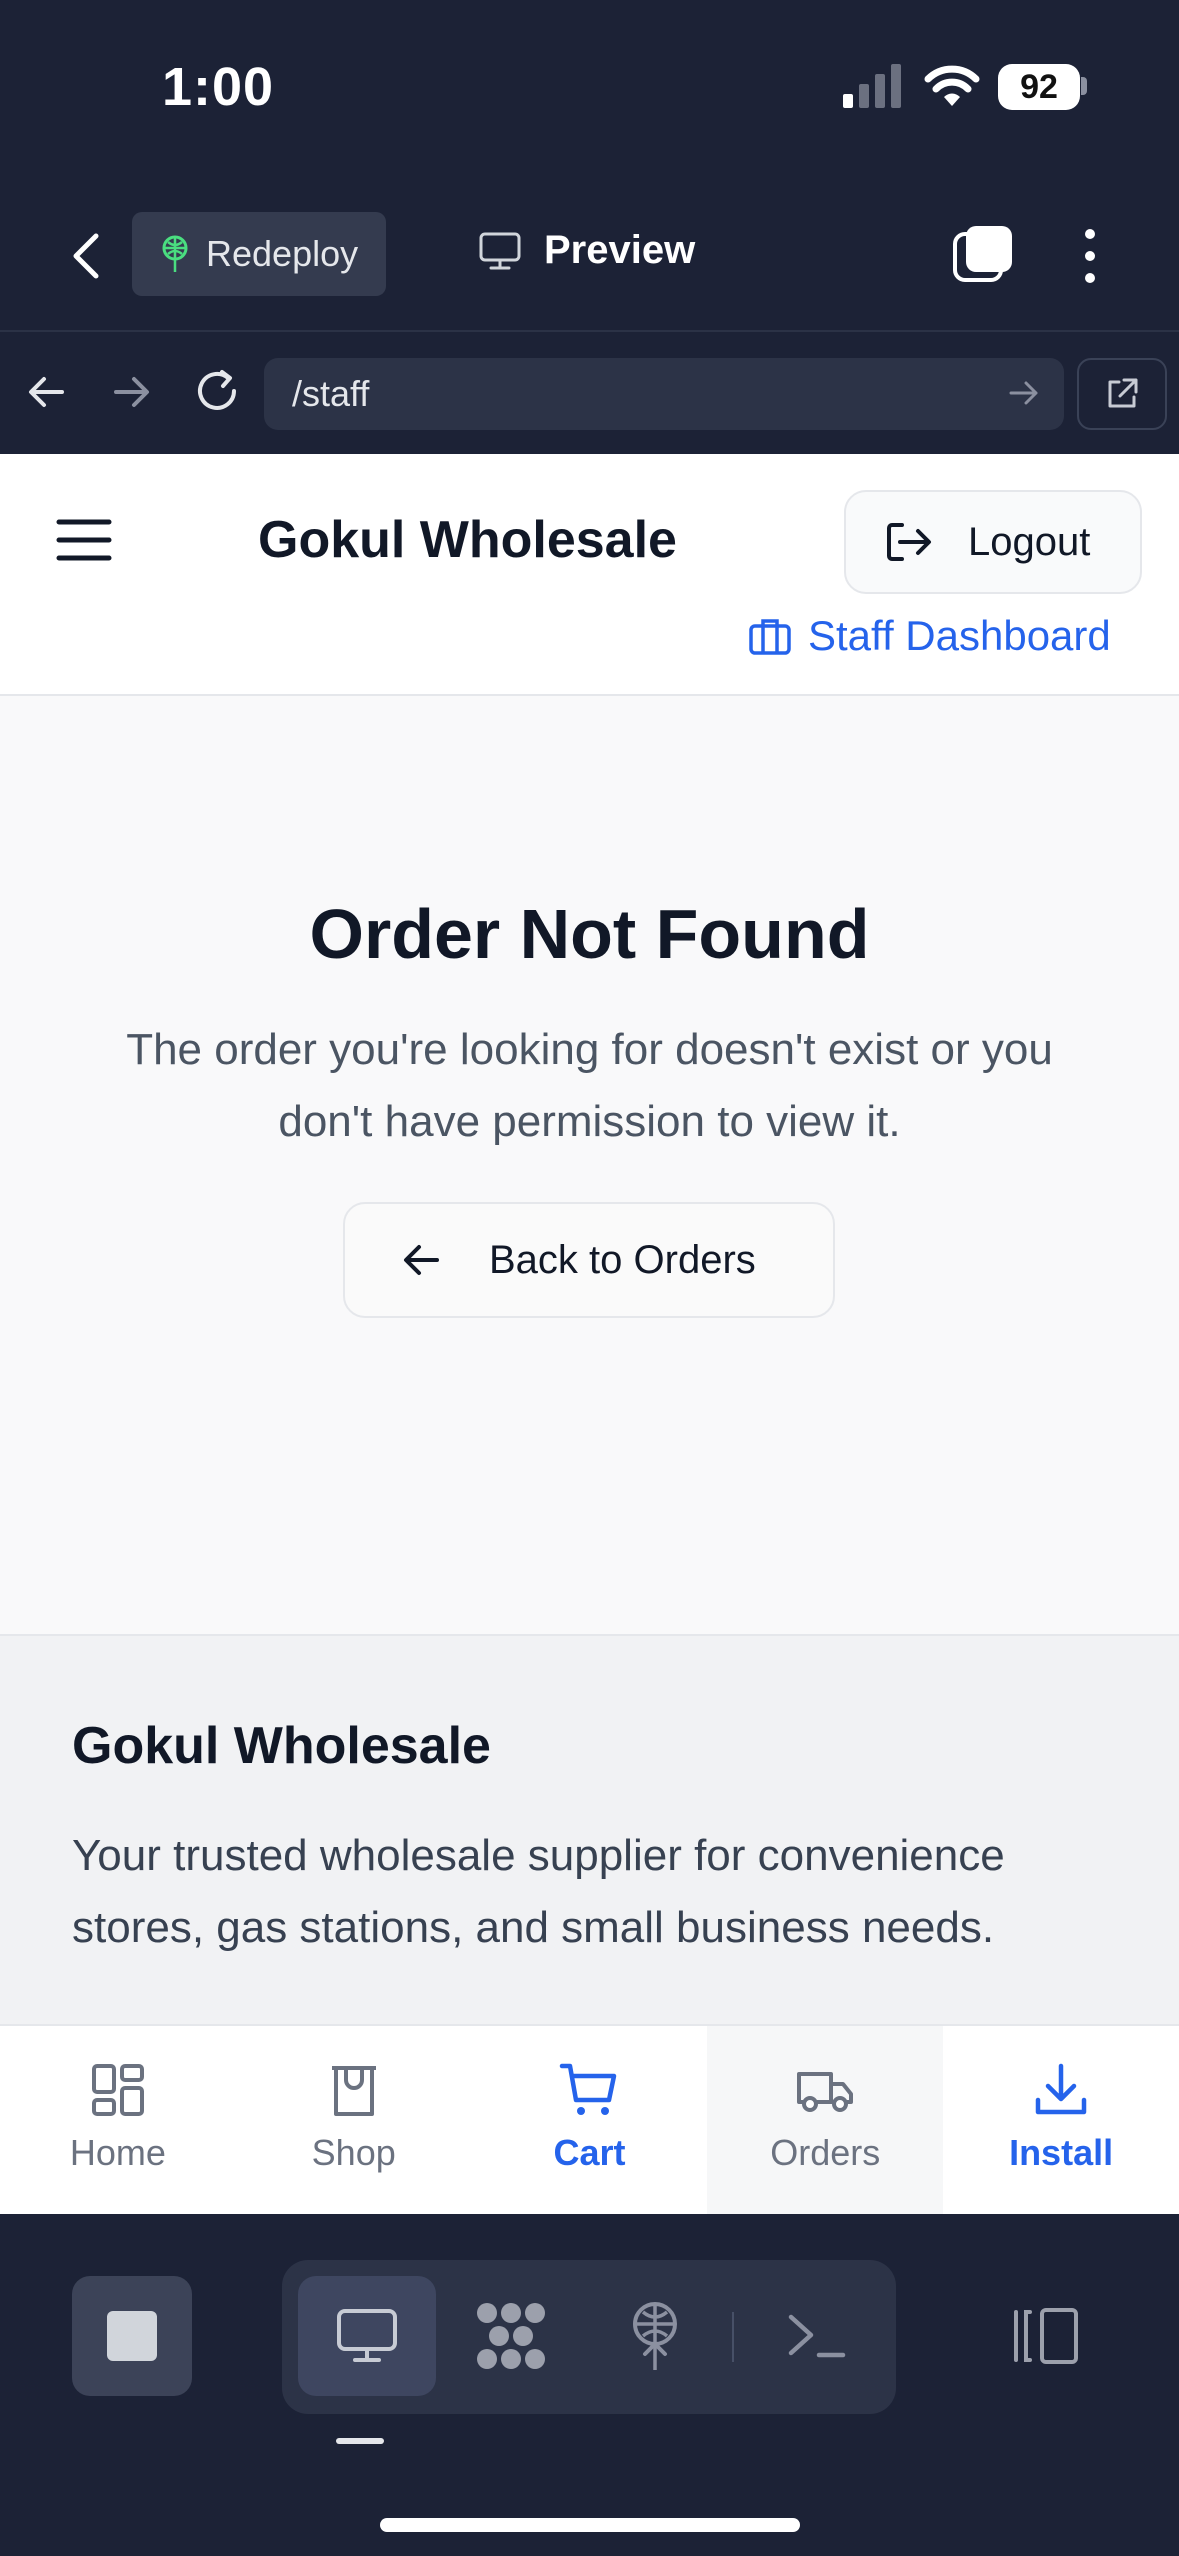 This screenshot has height=2556, width=1179. Describe the element at coordinates (1024, 393) in the screenshot. I see `go-arrow-icon` at that location.